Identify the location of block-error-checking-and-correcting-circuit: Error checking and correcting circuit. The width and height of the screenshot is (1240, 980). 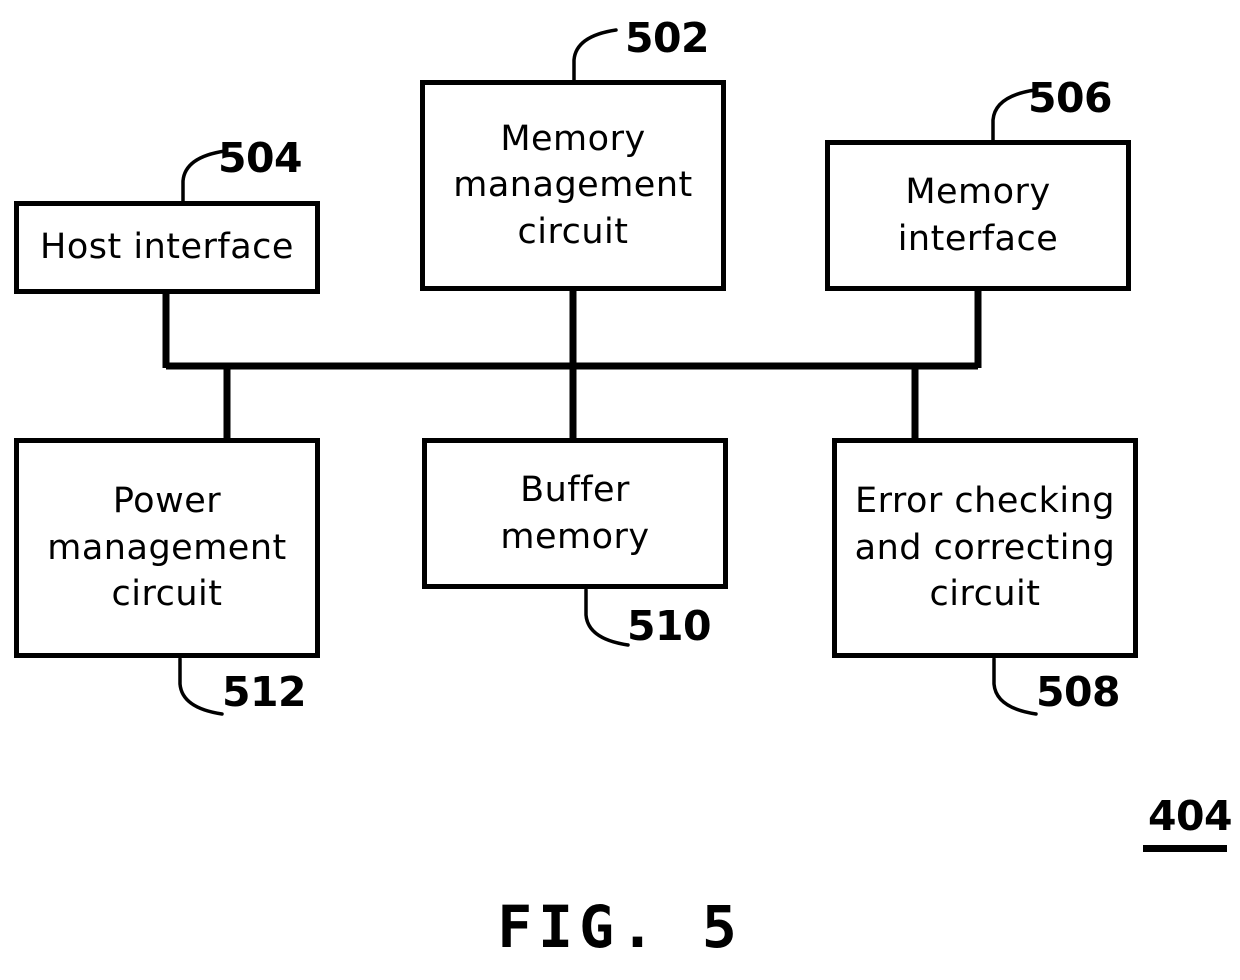
(985, 548).